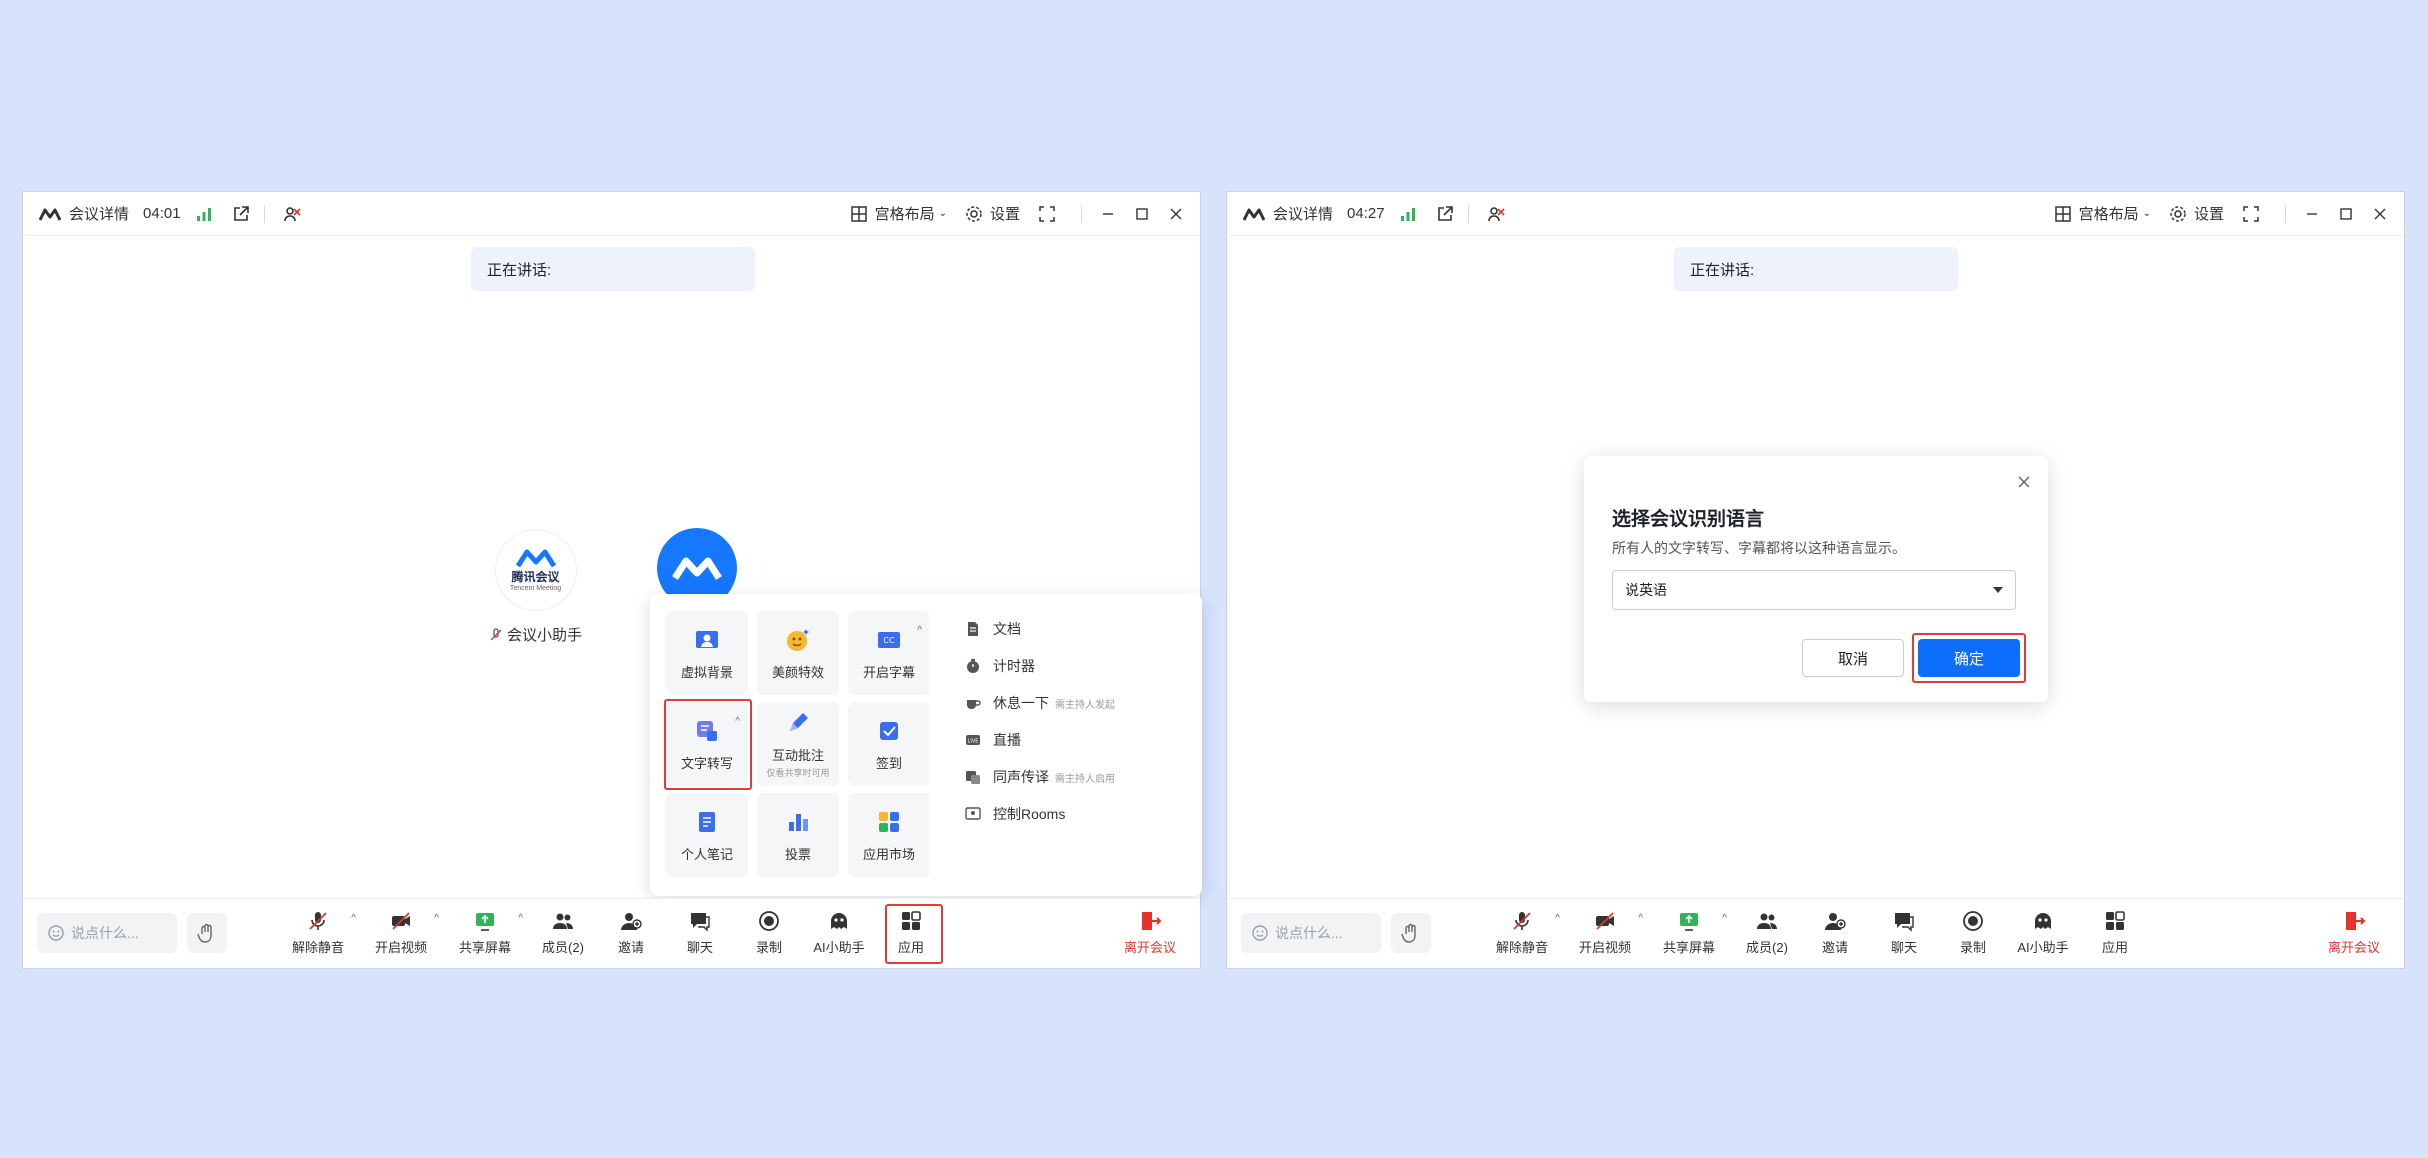 Image resolution: width=2428 pixels, height=1158 pixels. What do you see at coordinates (611, 214) in the screenshot?
I see `title-bar: 会议详情 04:01 宫格布局 ⌄ 设置` at bounding box center [611, 214].